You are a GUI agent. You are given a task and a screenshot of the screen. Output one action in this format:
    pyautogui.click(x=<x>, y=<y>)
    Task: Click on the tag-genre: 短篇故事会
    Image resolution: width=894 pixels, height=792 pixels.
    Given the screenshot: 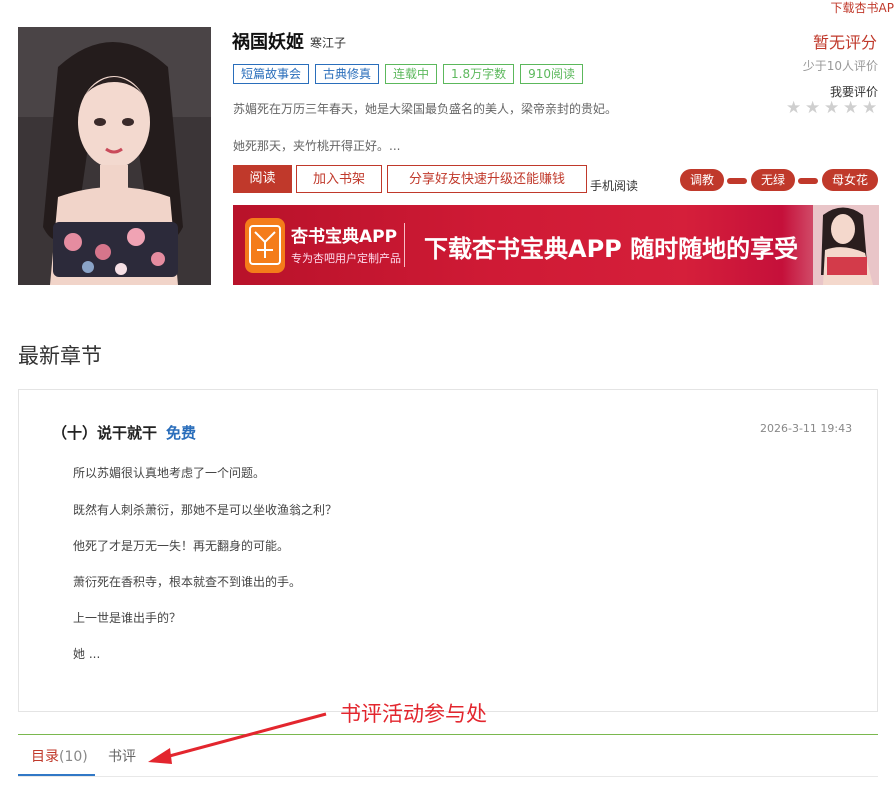 What is the action you would take?
    pyautogui.click(x=271, y=74)
    